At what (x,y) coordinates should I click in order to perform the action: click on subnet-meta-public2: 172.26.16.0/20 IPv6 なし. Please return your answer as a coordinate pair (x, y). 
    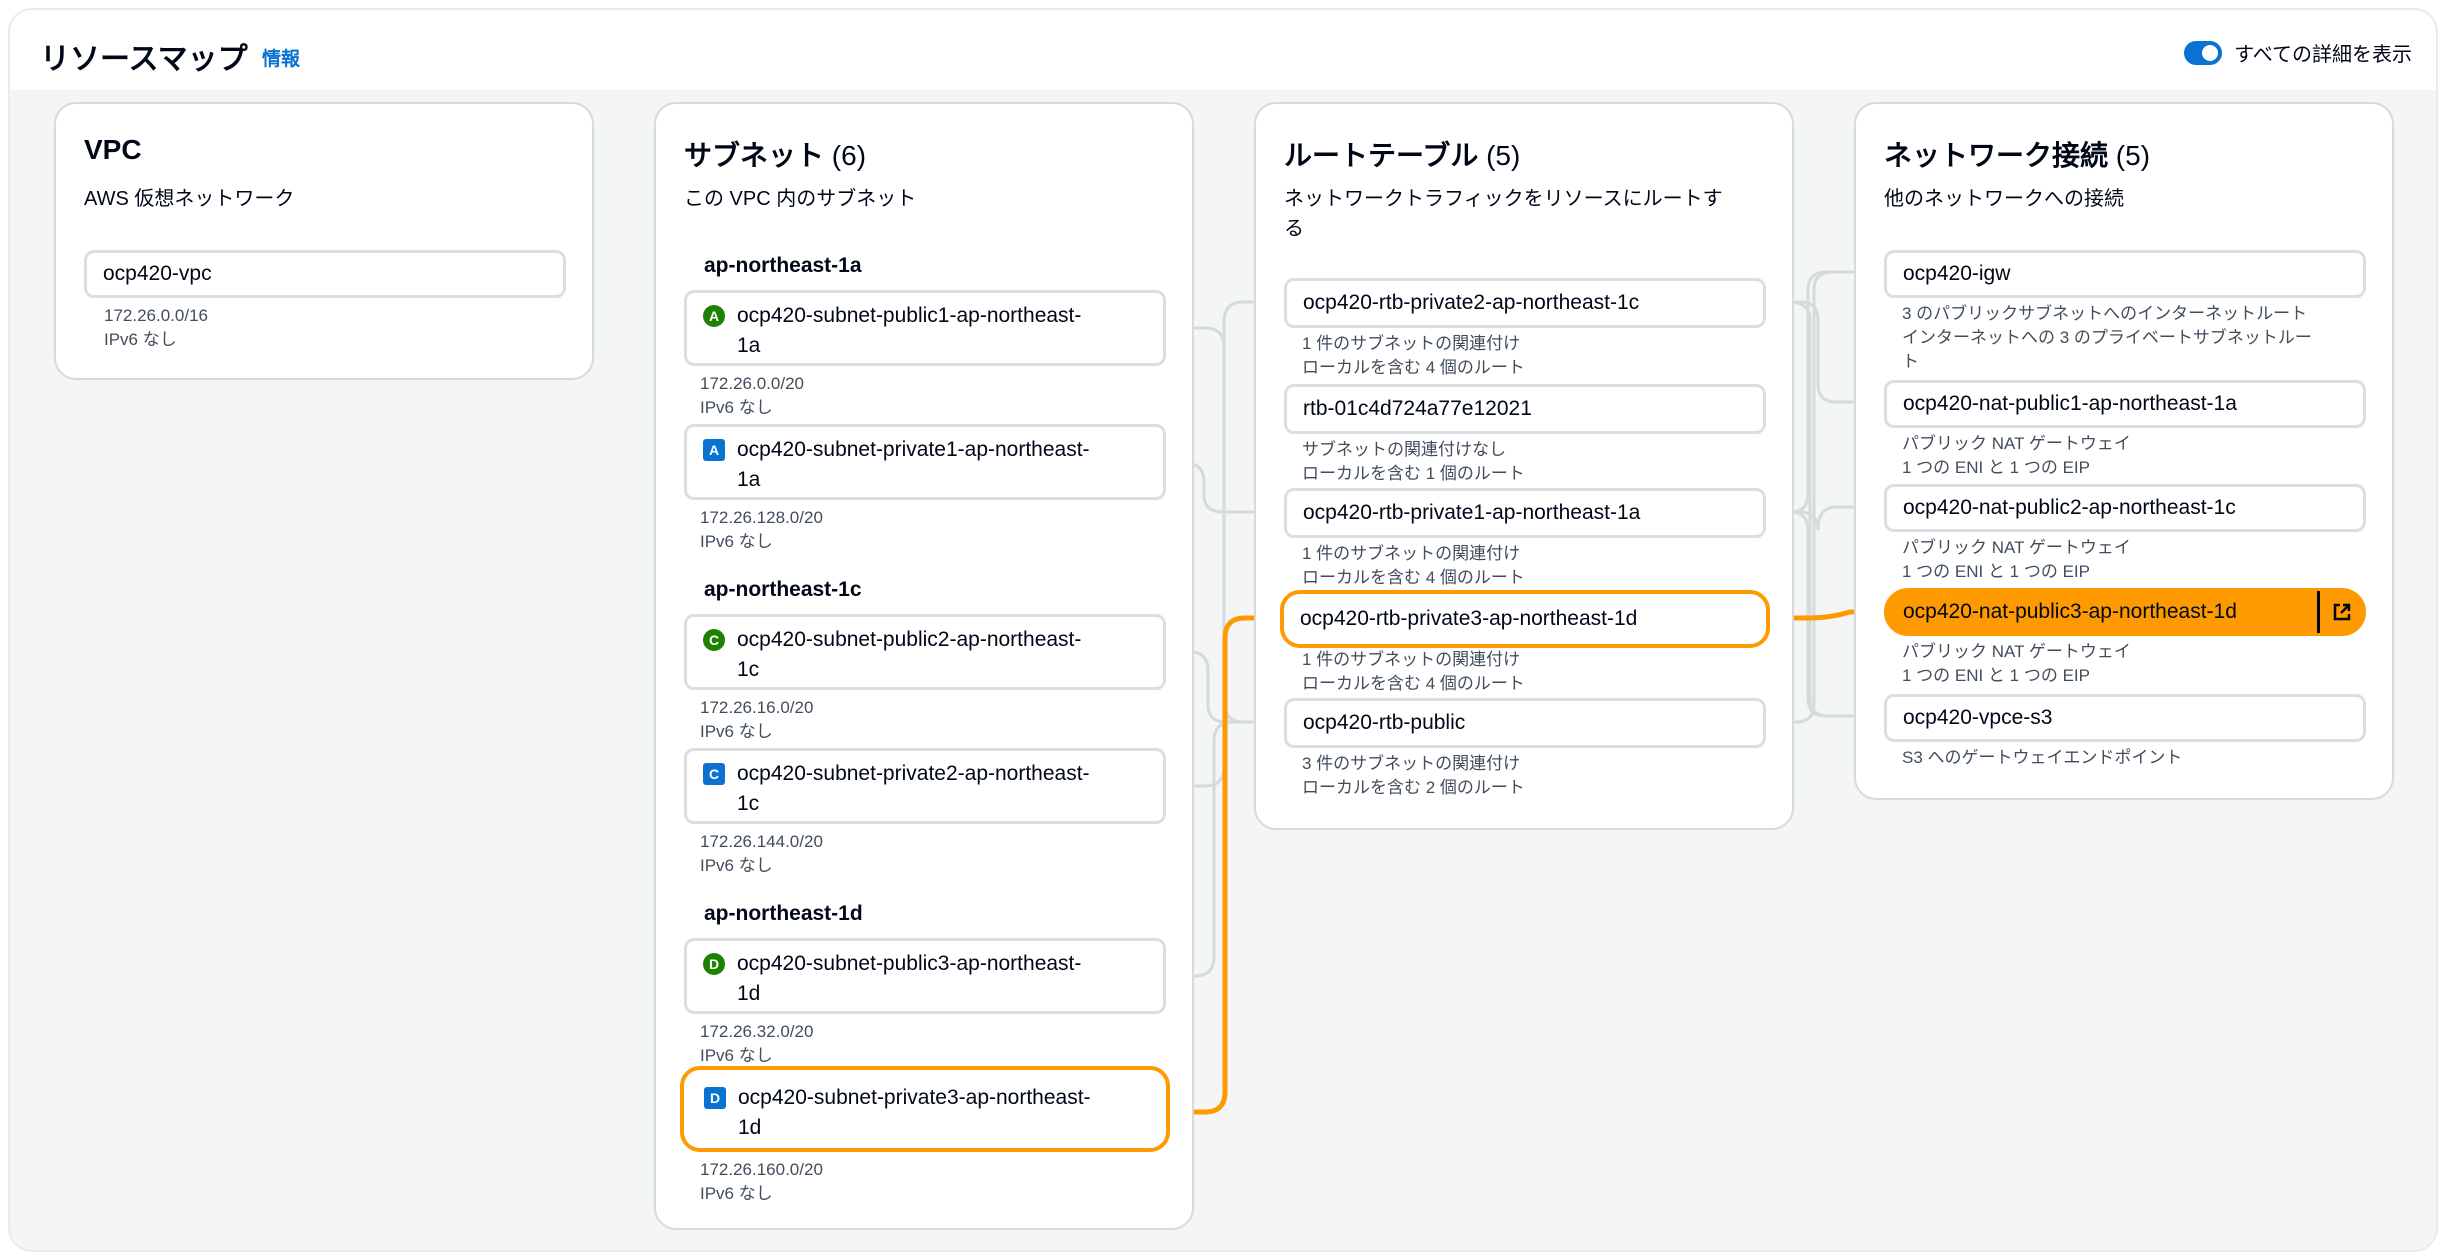
    Looking at the image, I should click on (756, 720).